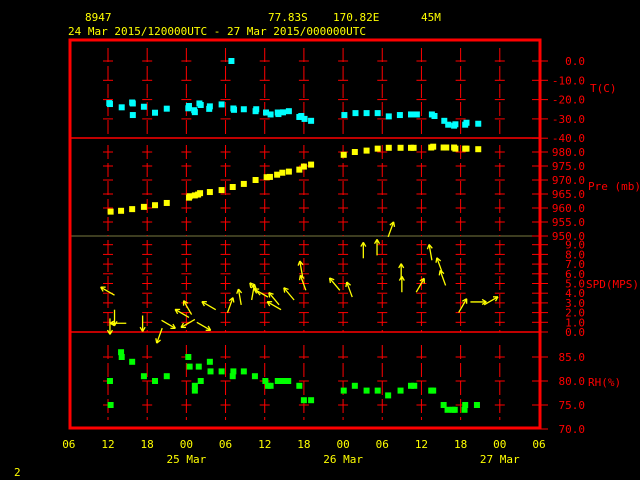 The width and height of the screenshot is (640, 480). Describe the element at coordinates (500, 459) in the screenshot. I see `x-date-label: 27 Mar` at that location.